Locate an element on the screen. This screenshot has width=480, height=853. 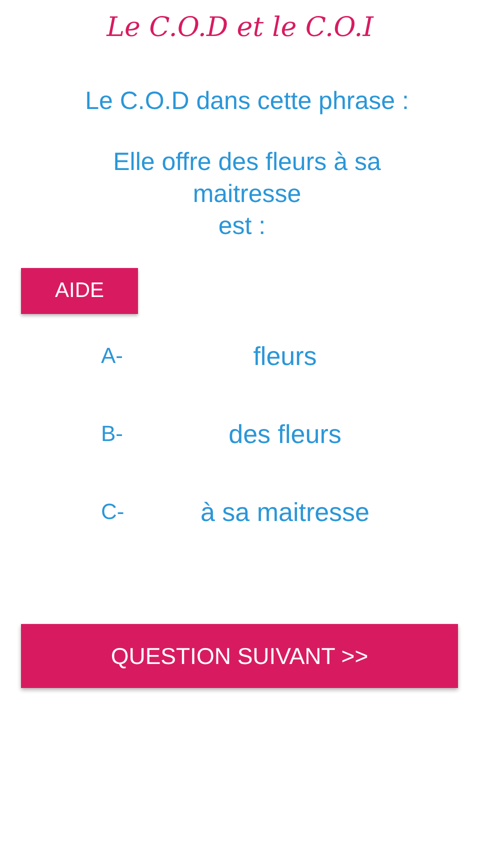
help-button: AIDE is located at coordinates (79, 291).